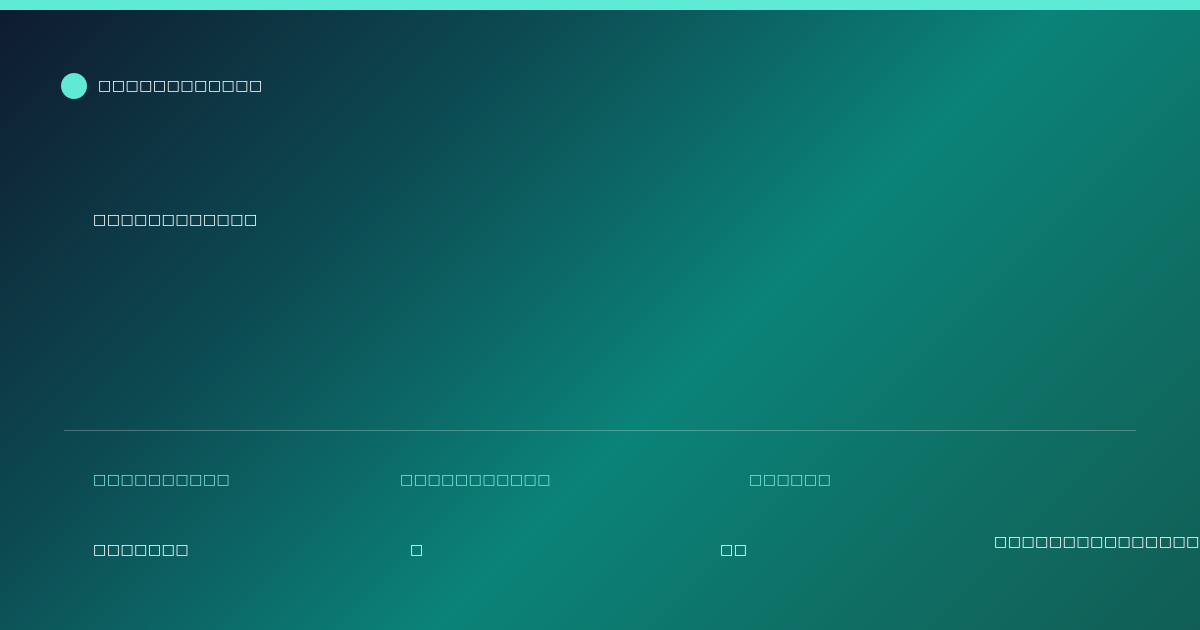  I want to click on stat-value-3: □□, so click(734, 550).